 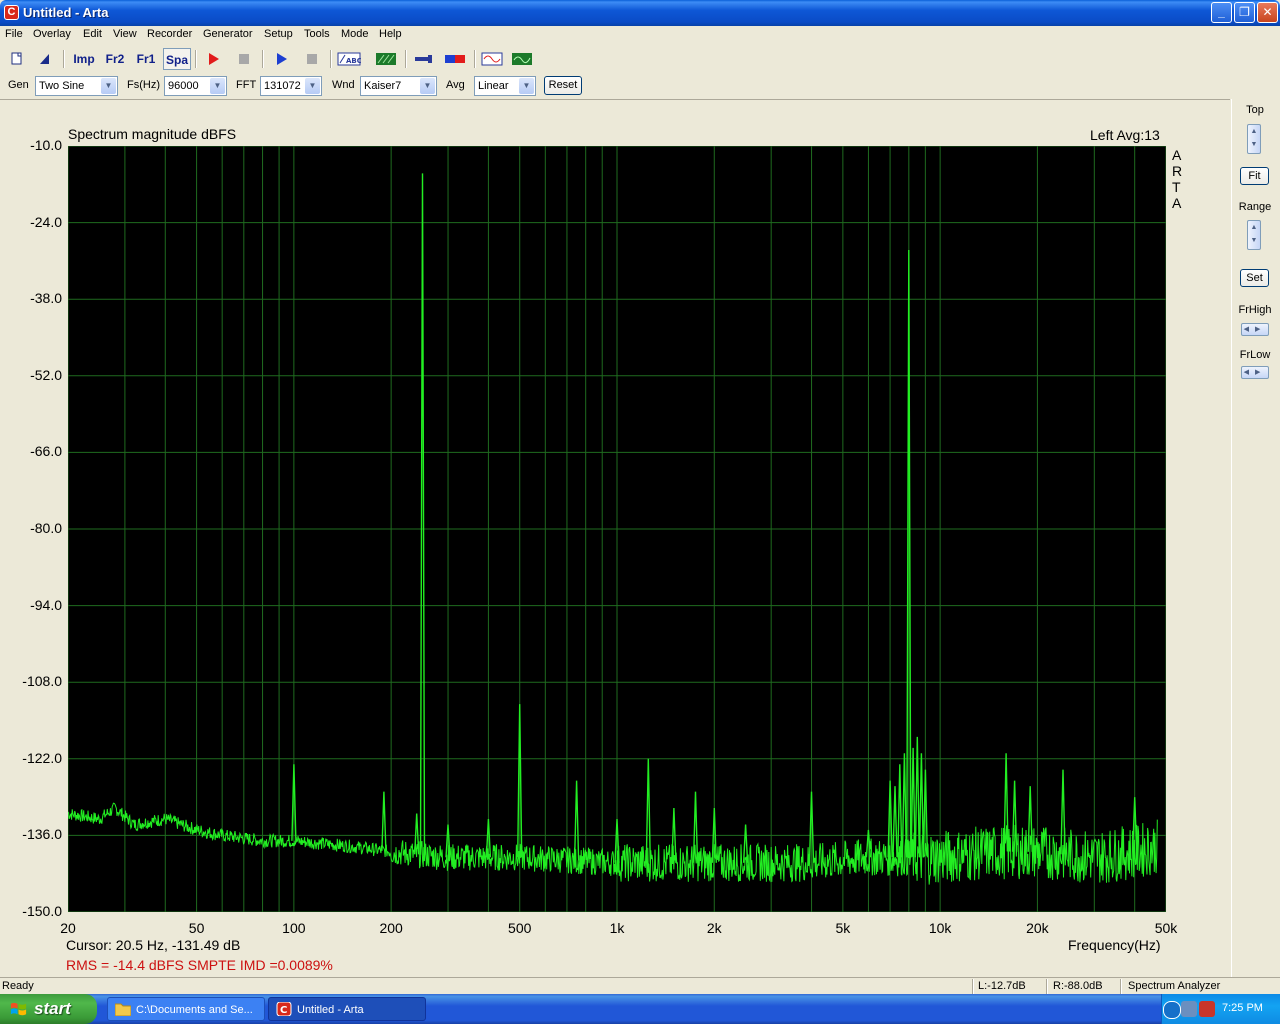 I want to click on cursor-readout: Cursor: 20.5 Hz, -131.49 dB, so click(x=153, y=945).